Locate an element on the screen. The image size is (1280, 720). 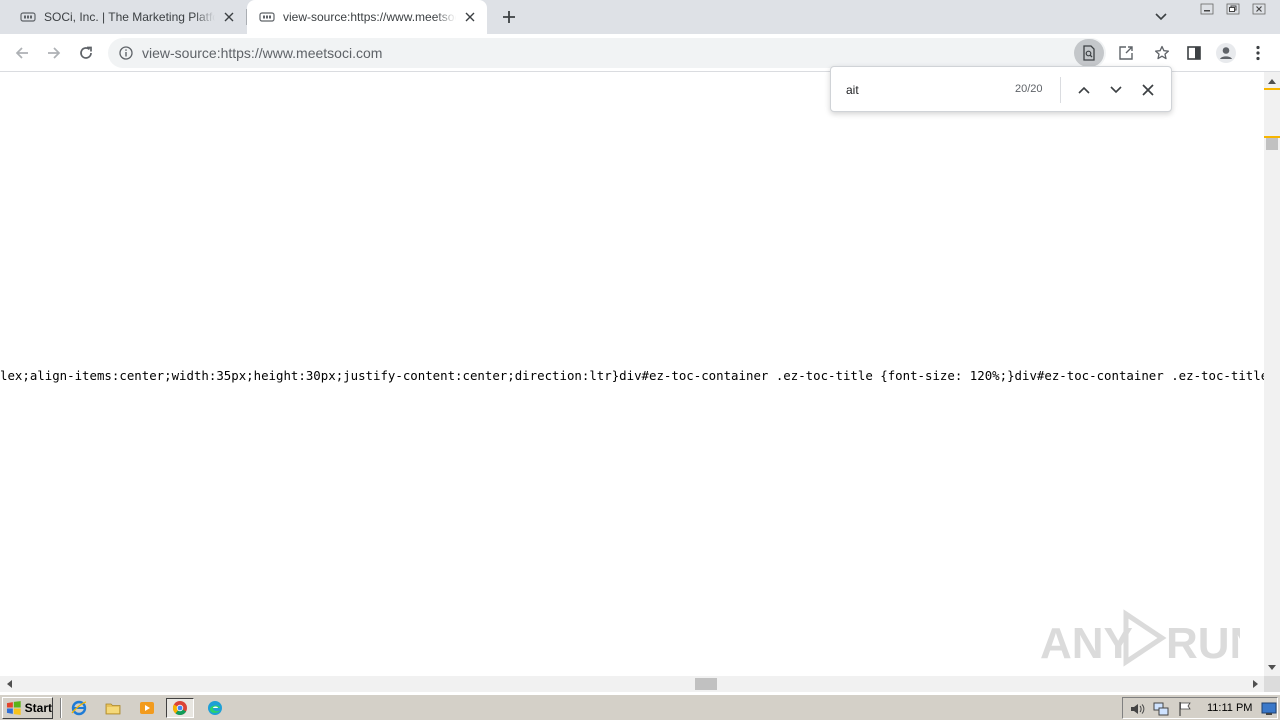
edge-launch-button is located at coordinates (215, 708).